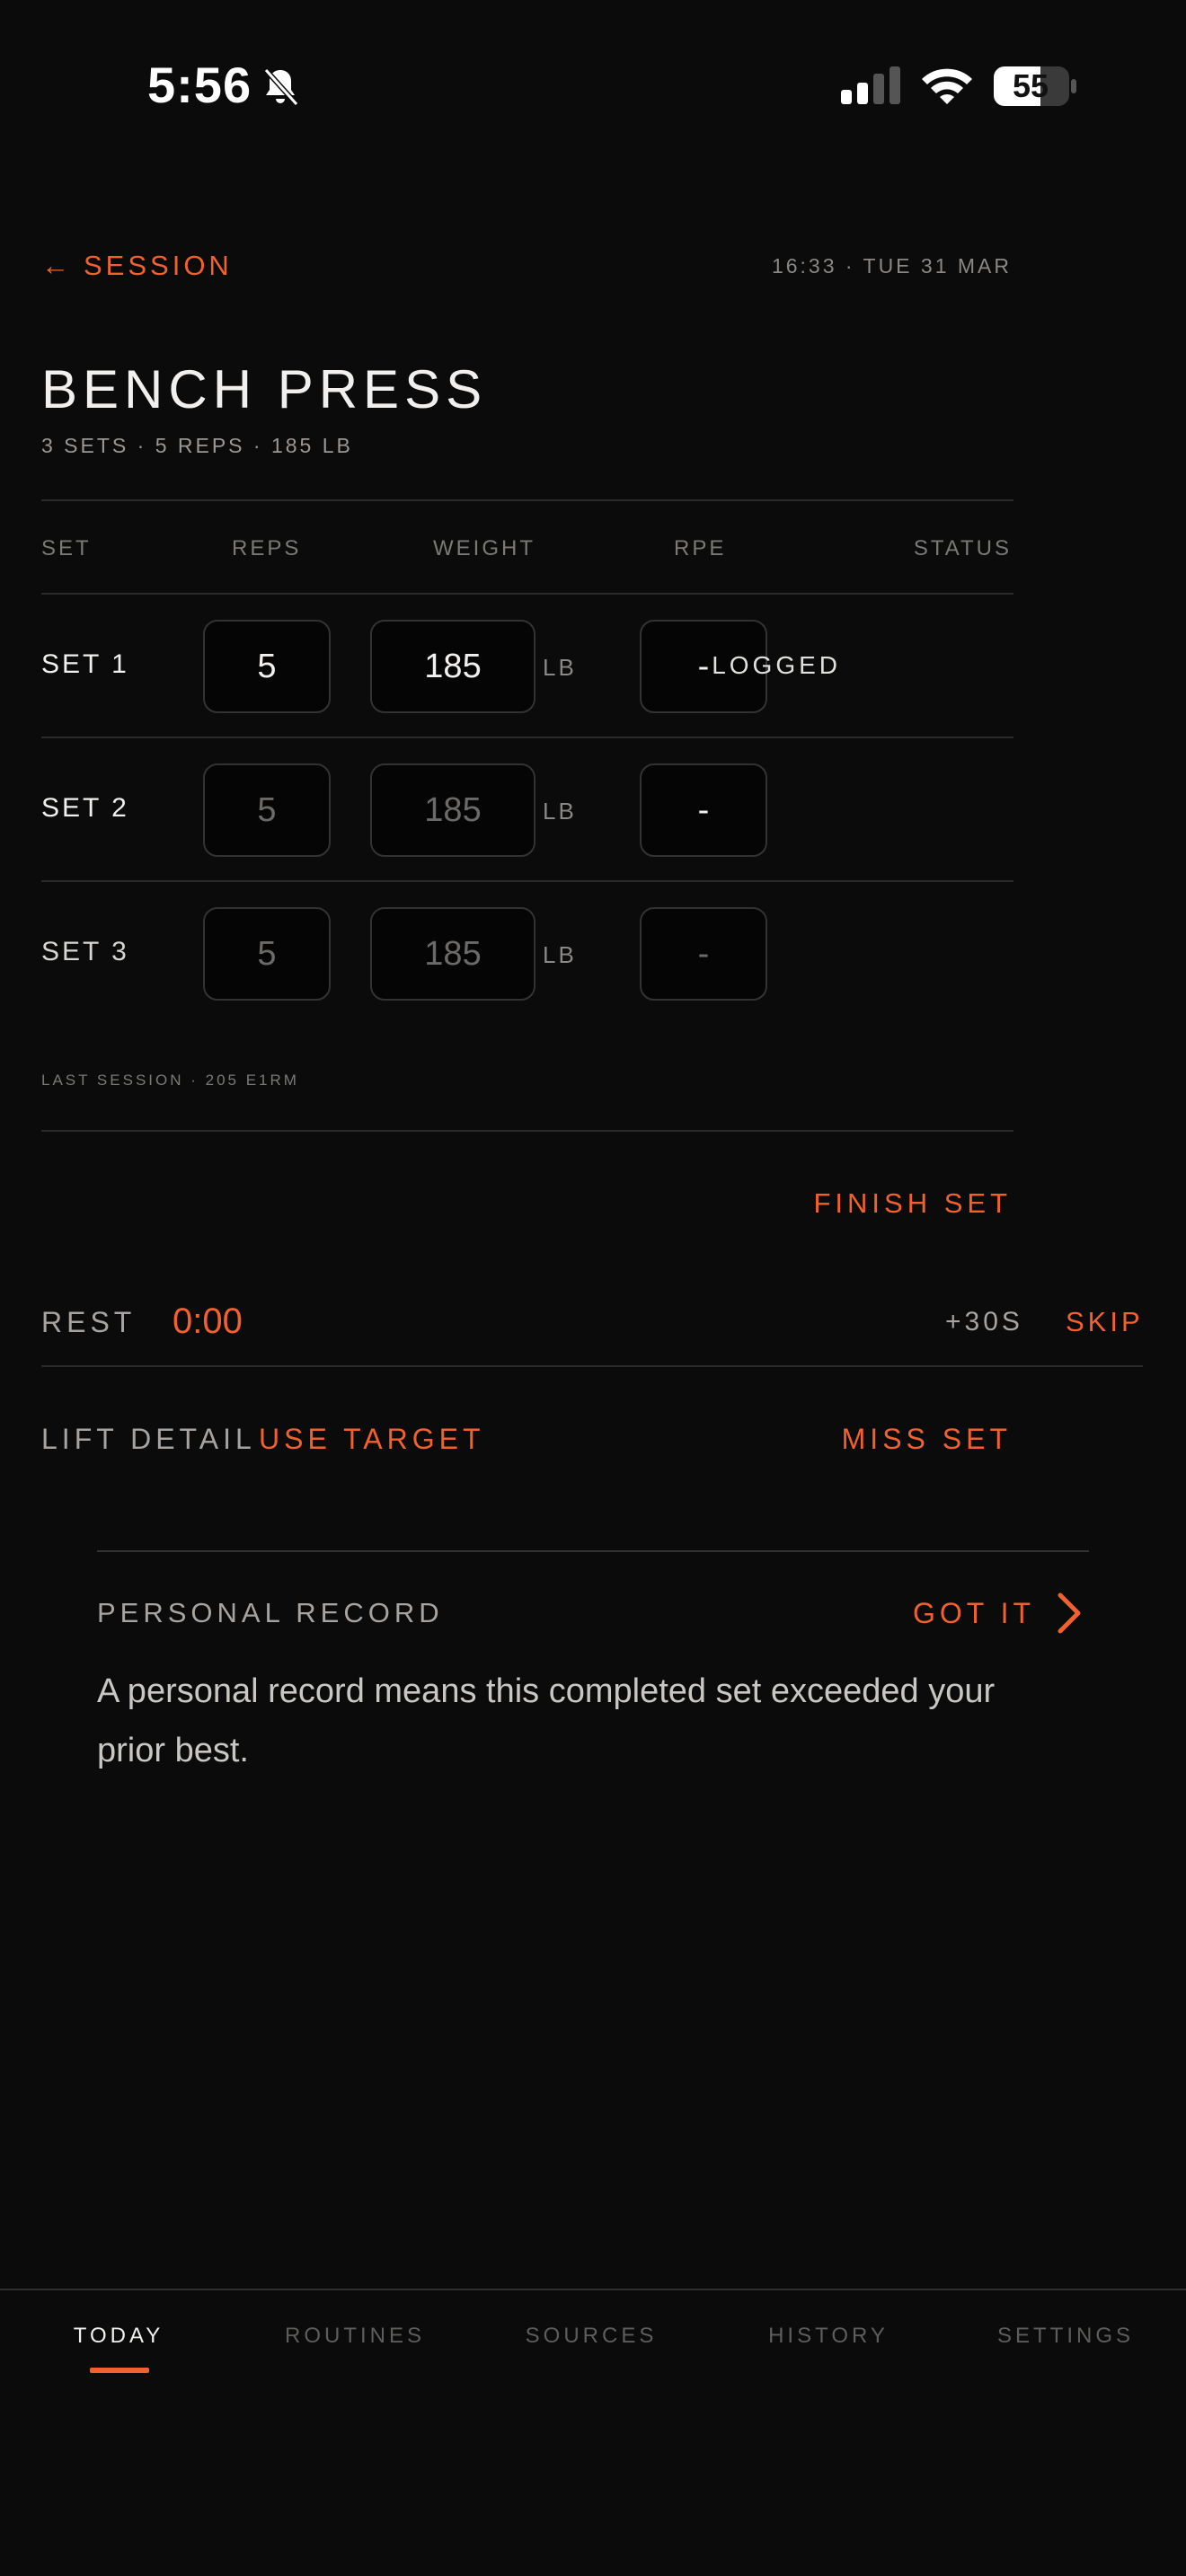 This screenshot has height=2576, width=1186. What do you see at coordinates (1069, 1613) in the screenshot?
I see `chevron-right-icon` at bounding box center [1069, 1613].